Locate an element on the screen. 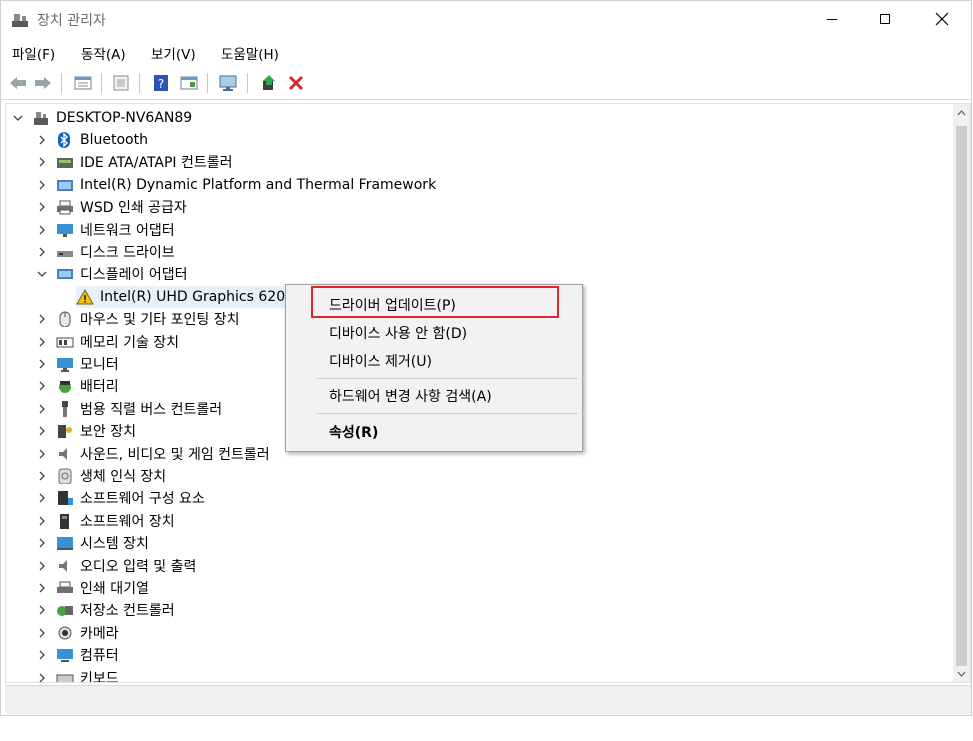  scroll-thumb is located at coordinates (961, 396).